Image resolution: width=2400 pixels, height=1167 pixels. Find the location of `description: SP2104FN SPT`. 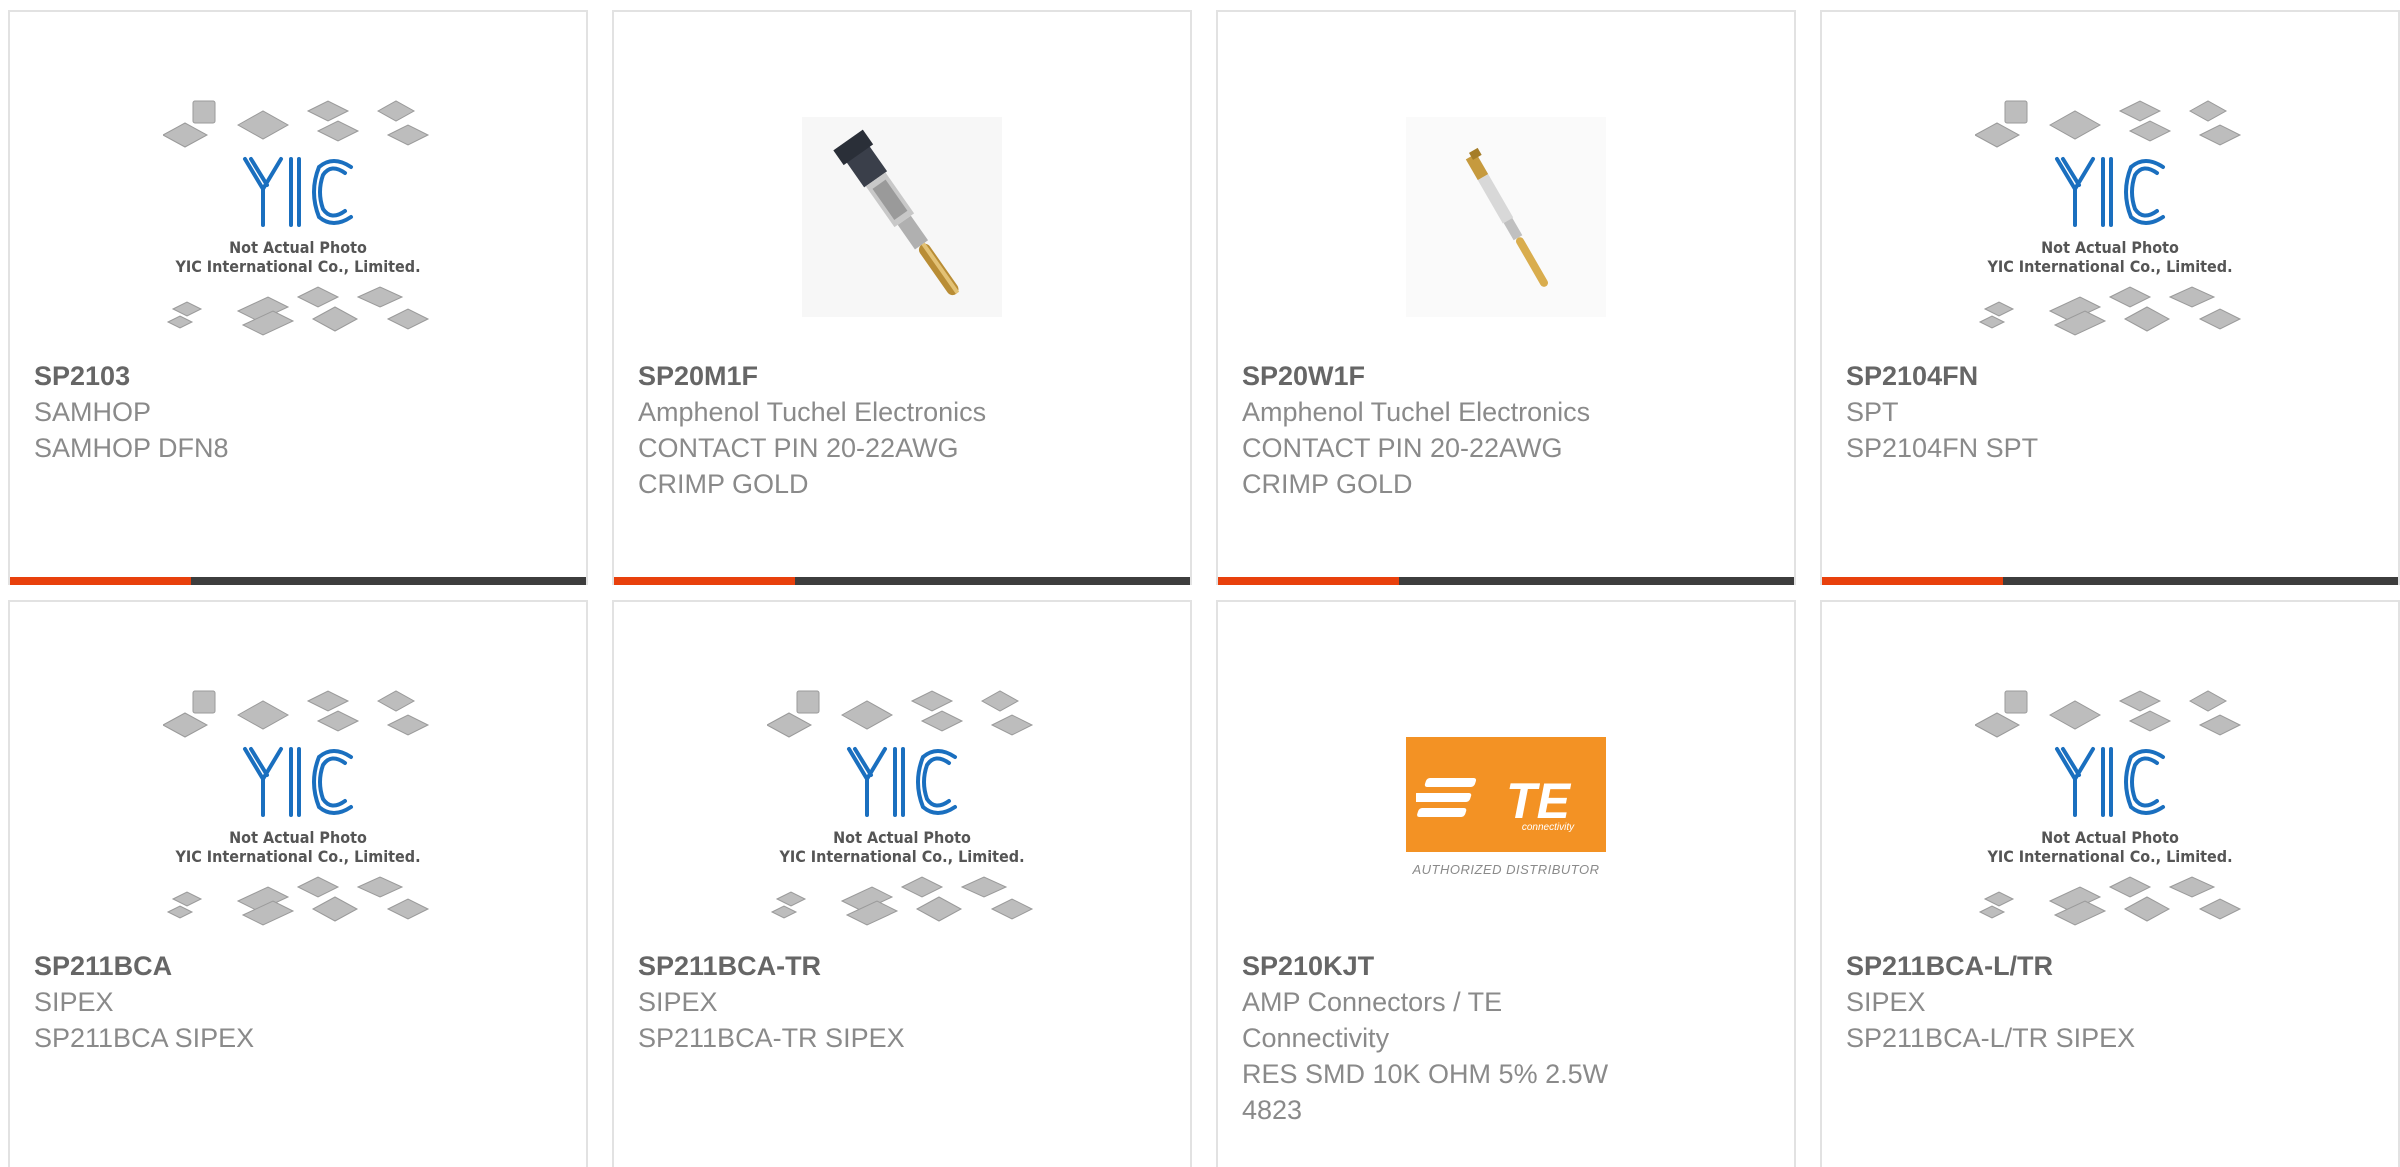

description: SP2104FN SPT is located at coordinates (1942, 448).